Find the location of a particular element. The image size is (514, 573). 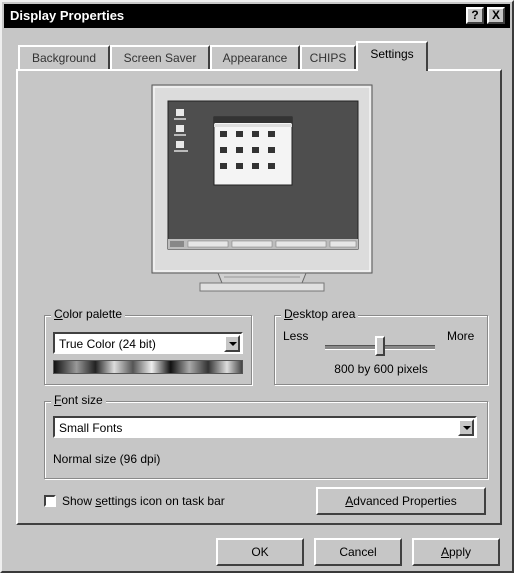

apply-button: Apply is located at coordinates (456, 552).